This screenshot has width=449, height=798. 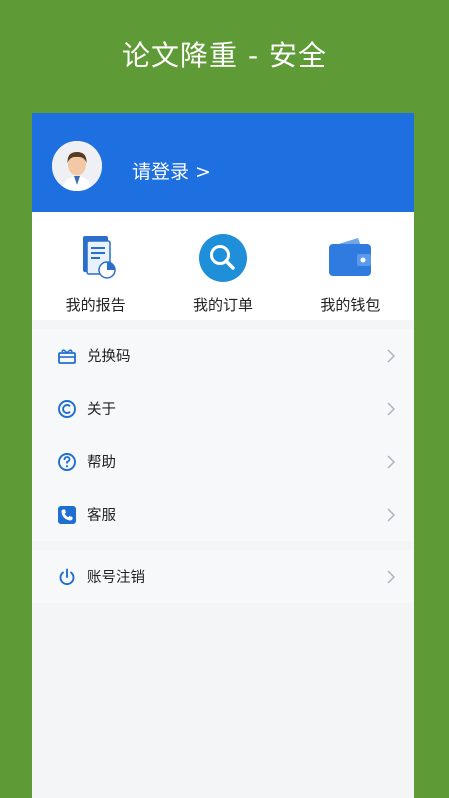 What do you see at coordinates (67, 409) in the screenshot?
I see `copyright-icon` at bounding box center [67, 409].